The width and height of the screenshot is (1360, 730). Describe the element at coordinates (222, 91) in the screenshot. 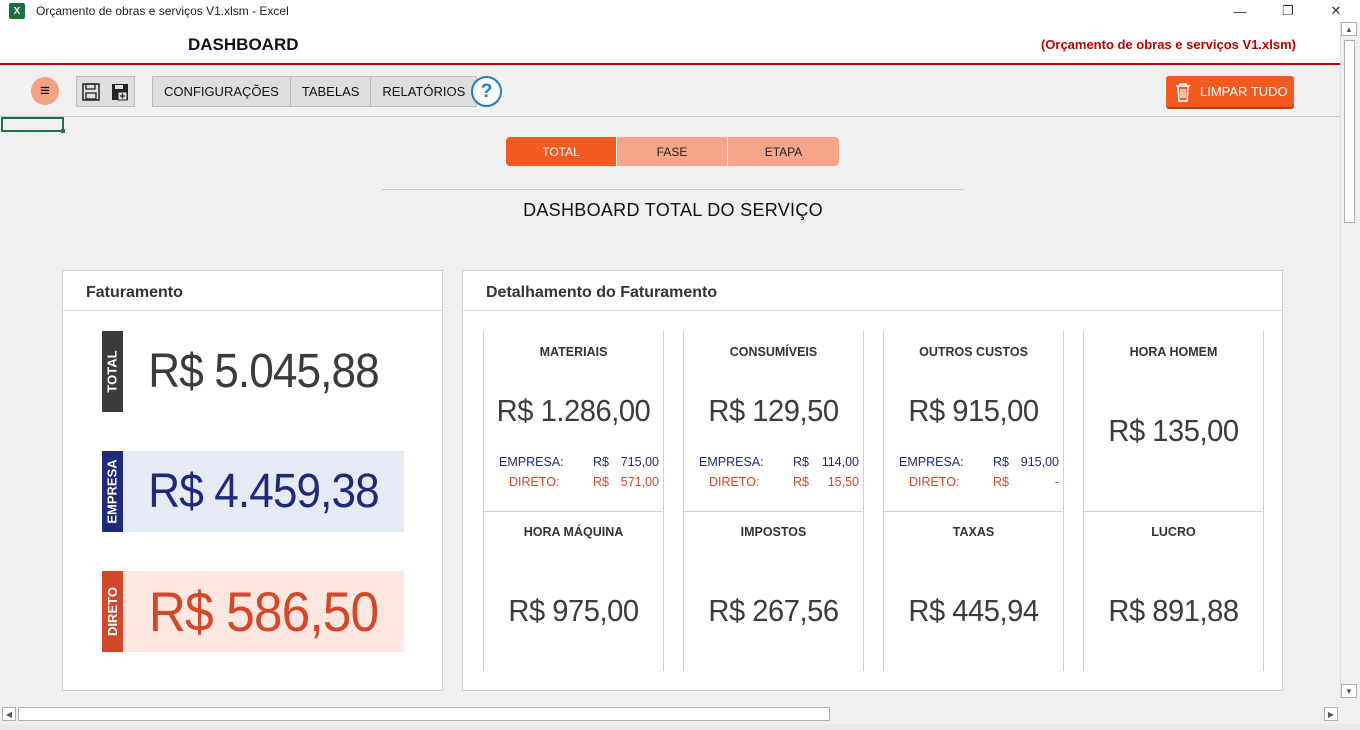

I see `configuracoes-button: CONFIGURAÇÕES` at that location.